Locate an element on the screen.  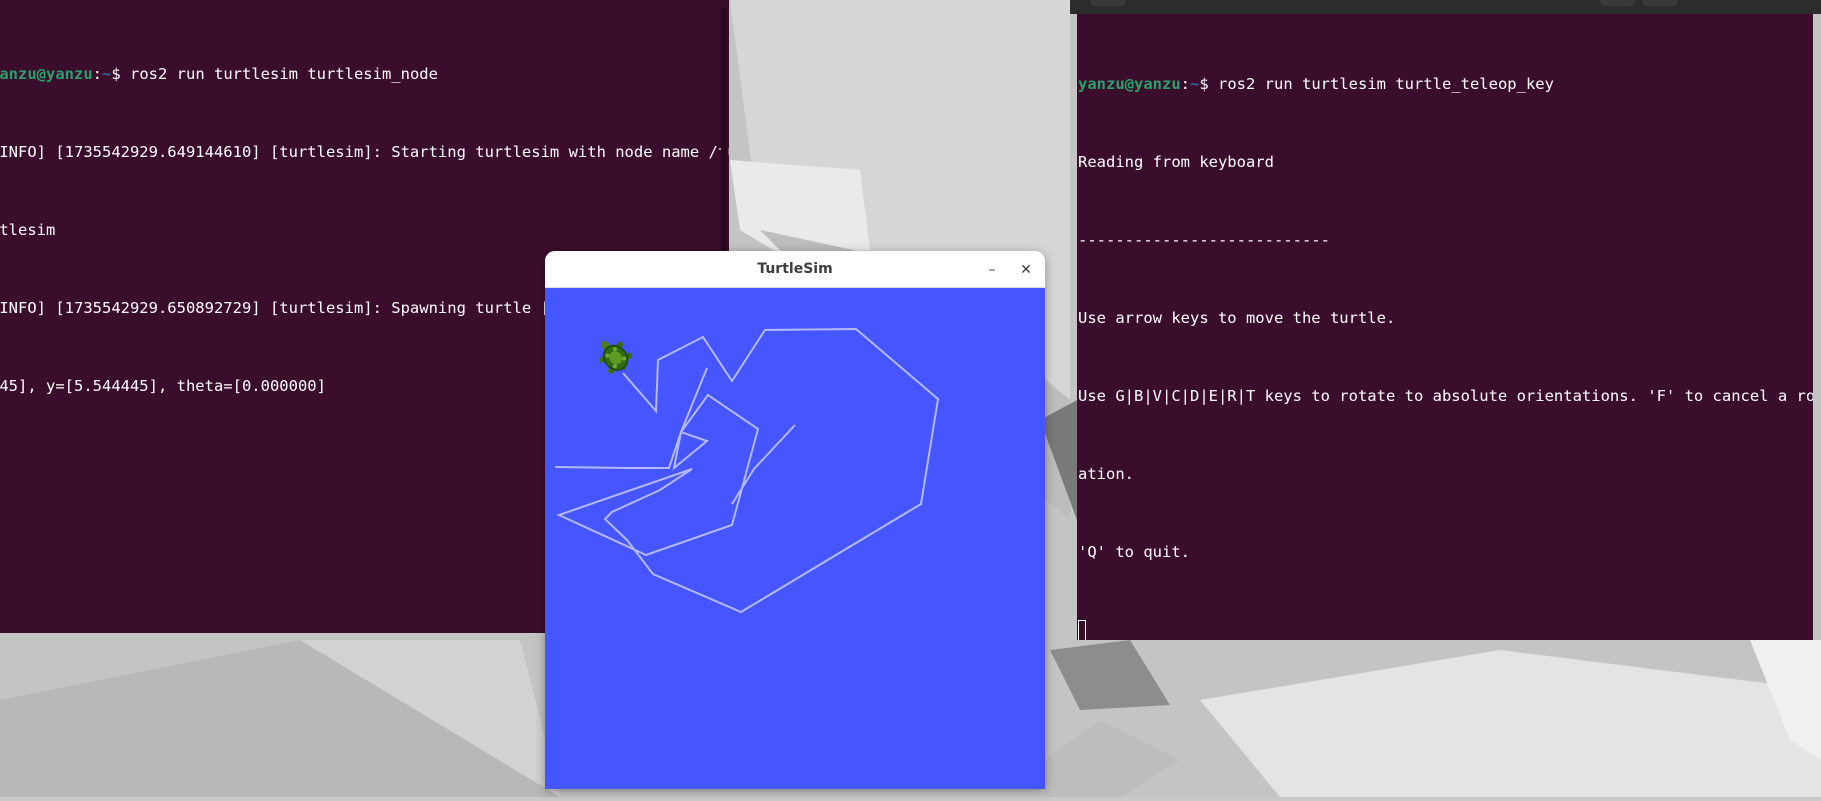
output-line: Reading from keyboard is located at coordinates (1176, 162).